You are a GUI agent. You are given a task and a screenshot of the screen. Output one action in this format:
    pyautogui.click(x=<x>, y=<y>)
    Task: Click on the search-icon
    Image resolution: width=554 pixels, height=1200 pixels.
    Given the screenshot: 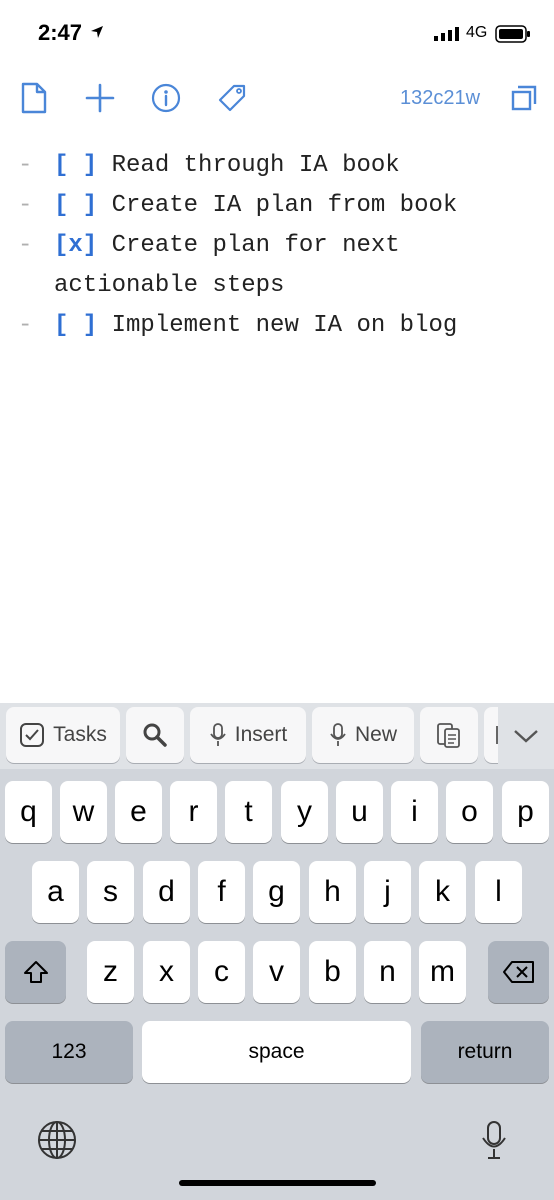 What is the action you would take?
    pyautogui.click(x=155, y=735)
    